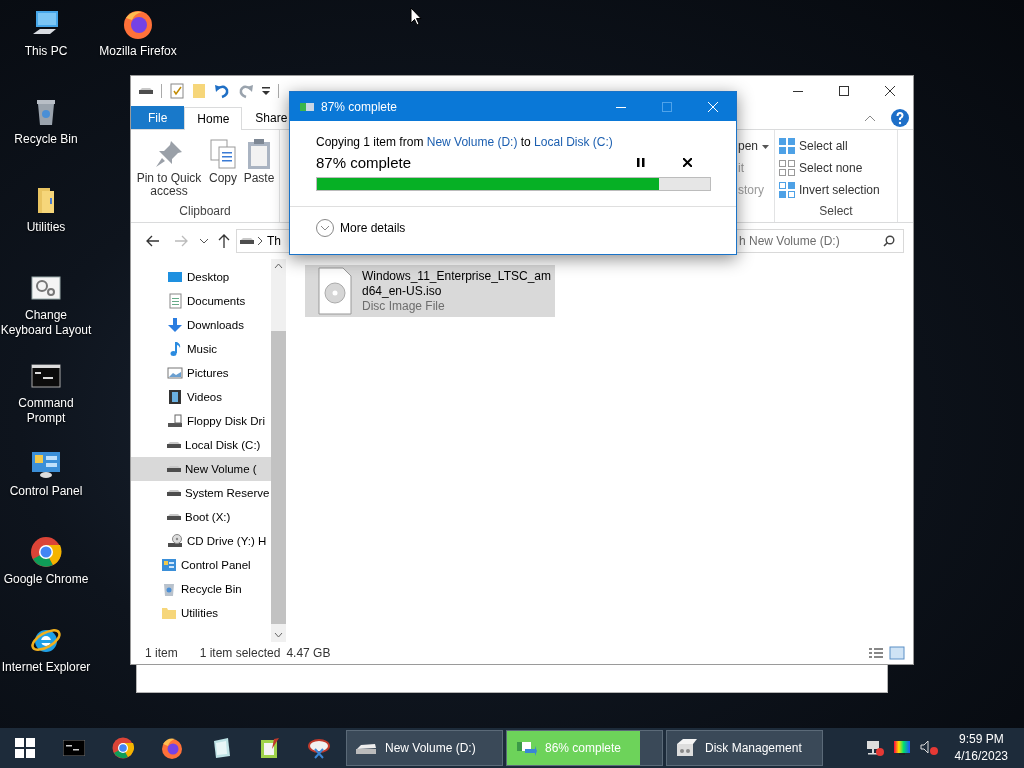 The image size is (1024, 768). What do you see at coordinates (981, 748) in the screenshot?
I see `clock: 9:59 PM 4/16/2023` at bounding box center [981, 748].